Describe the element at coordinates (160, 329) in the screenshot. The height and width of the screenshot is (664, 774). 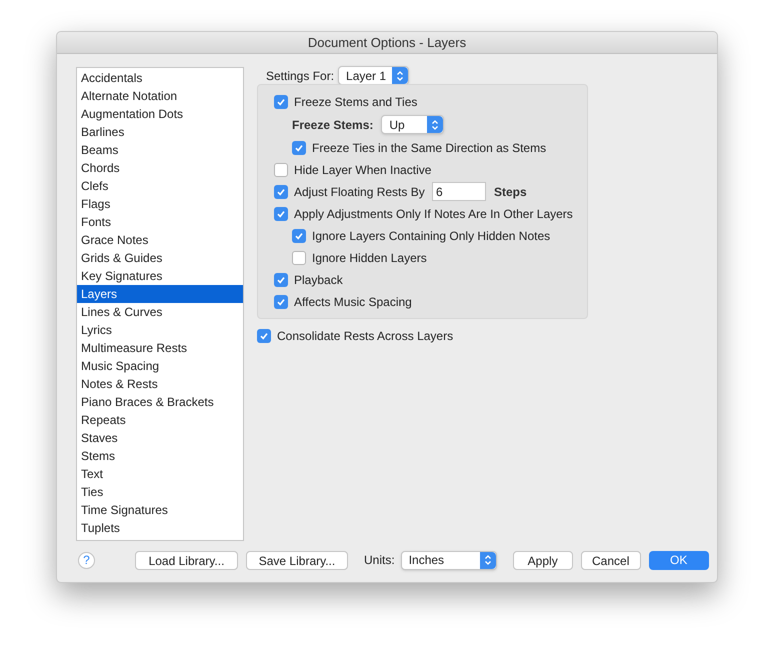
I see `list-item: Lyrics` at that location.